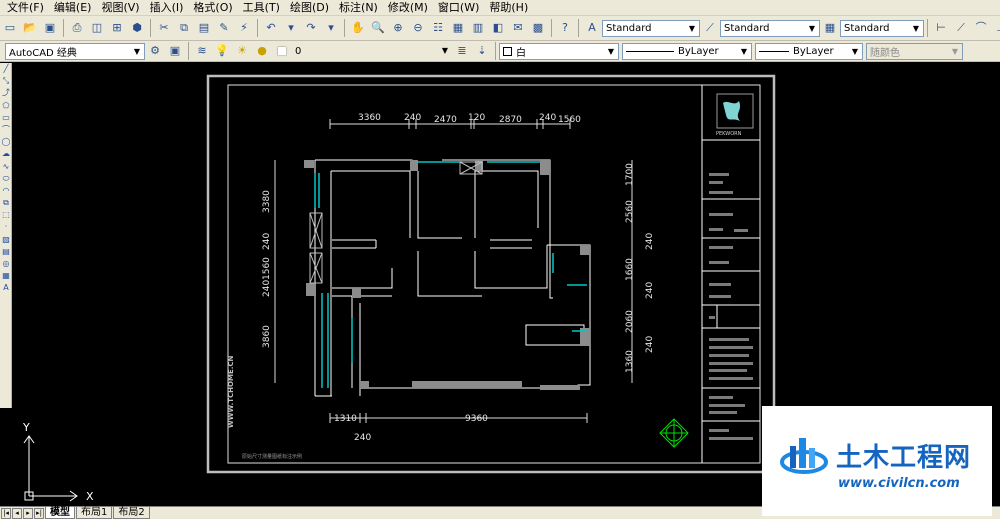 This screenshot has width=1000, height=519. I want to click on zoom-window-icon: ⊕, so click(398, 28).